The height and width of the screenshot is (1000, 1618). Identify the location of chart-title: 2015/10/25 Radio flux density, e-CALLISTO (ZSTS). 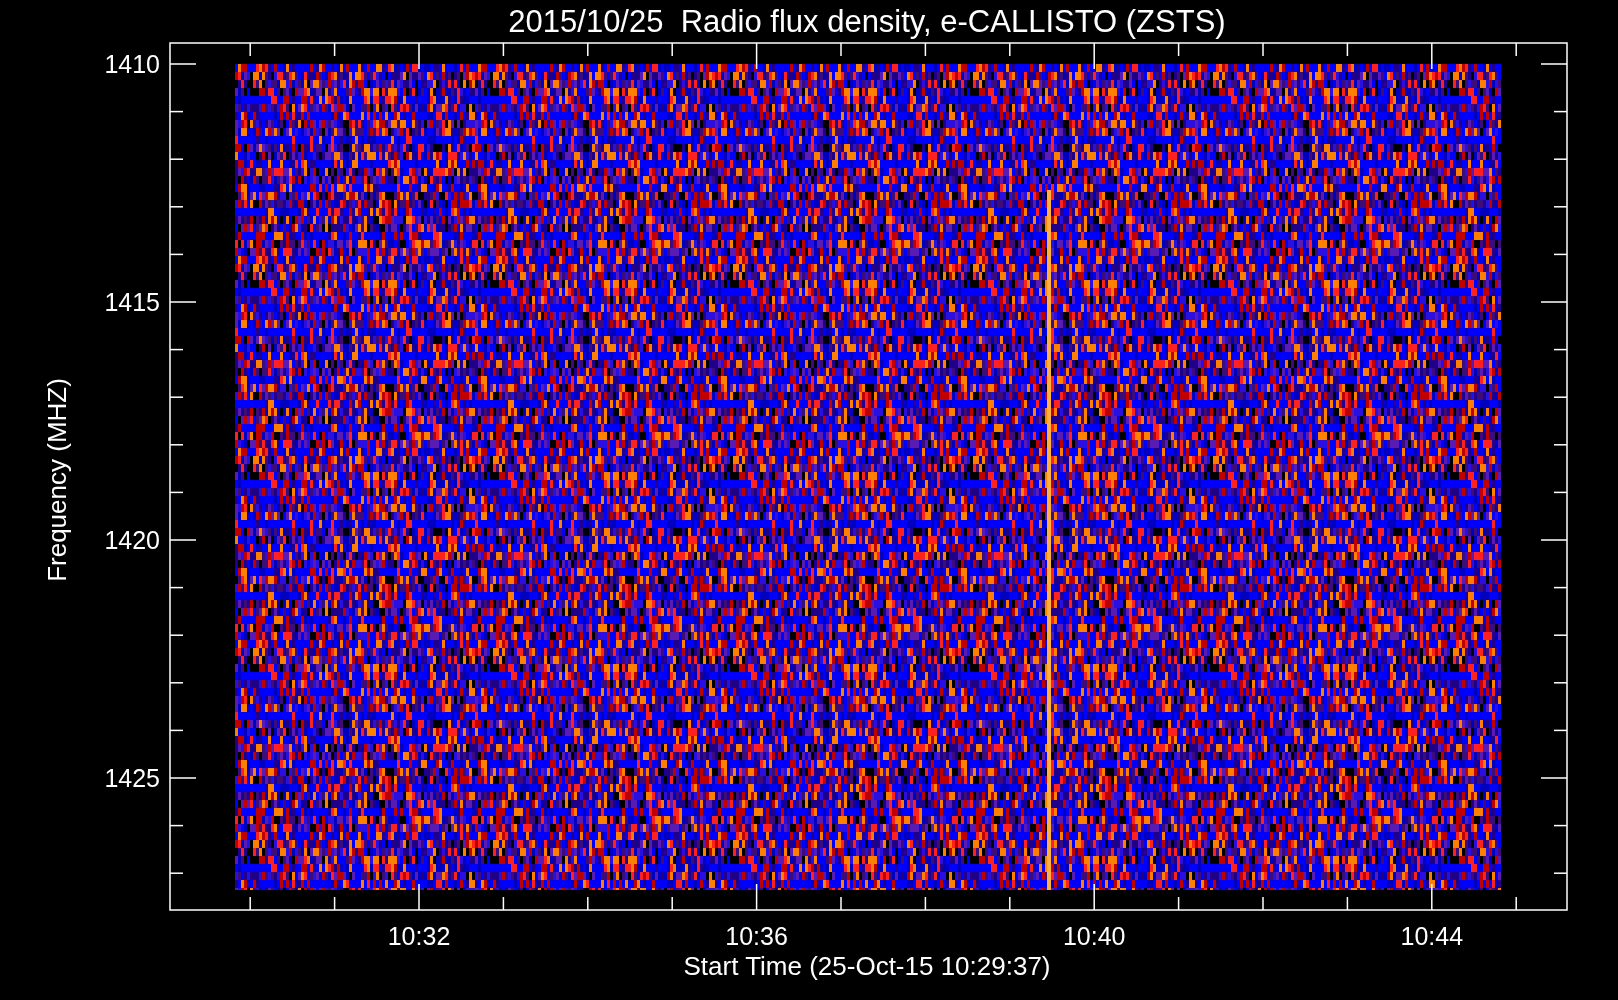
(867, 21).